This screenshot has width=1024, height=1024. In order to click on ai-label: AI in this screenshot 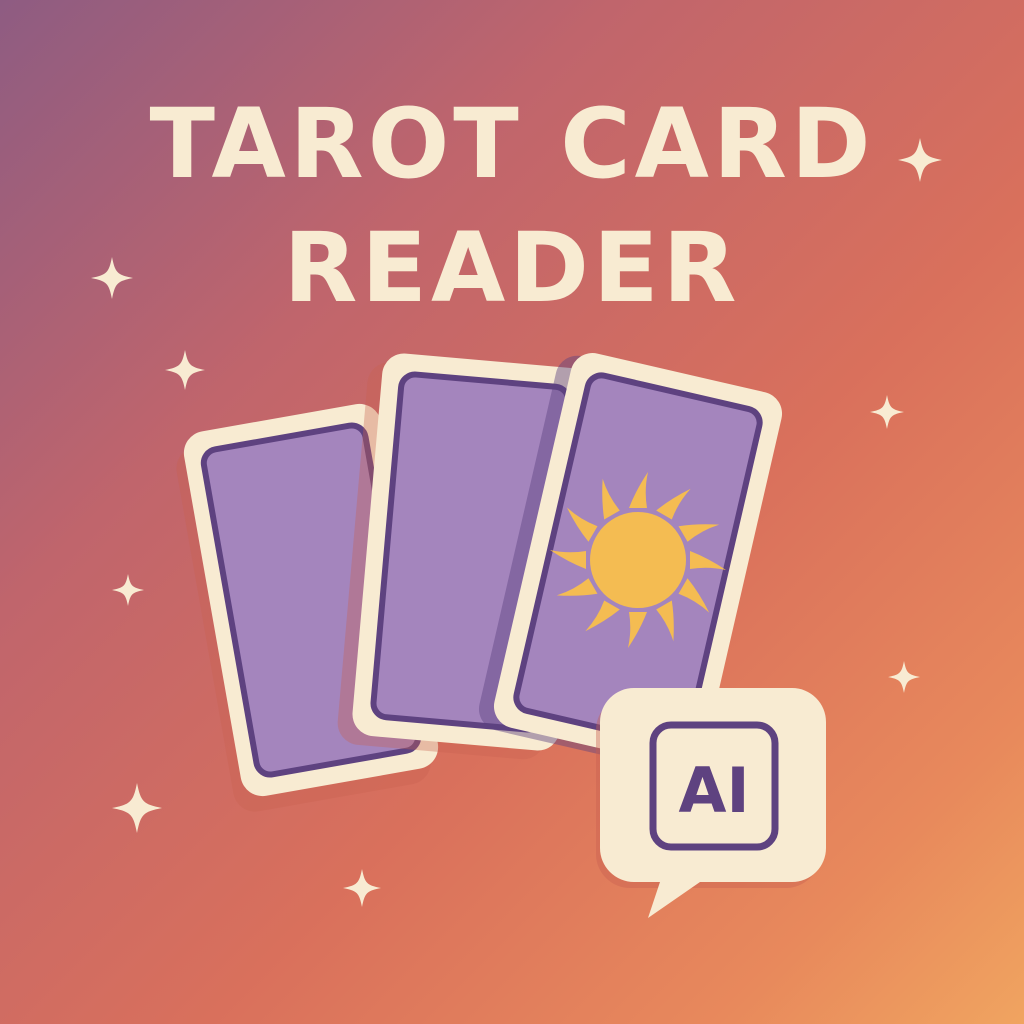, I will do `click(713, 790)`.